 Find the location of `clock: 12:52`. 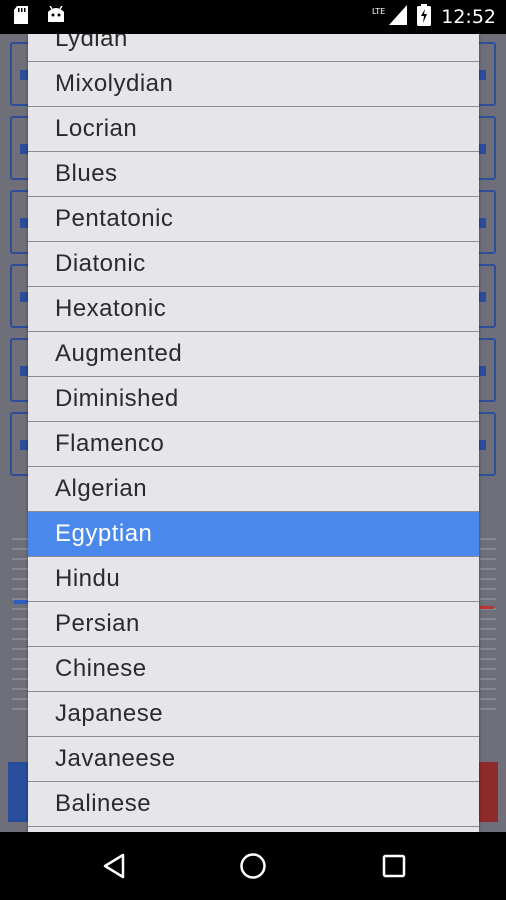

clock: 12:52 is located at coordinates (468, 17).